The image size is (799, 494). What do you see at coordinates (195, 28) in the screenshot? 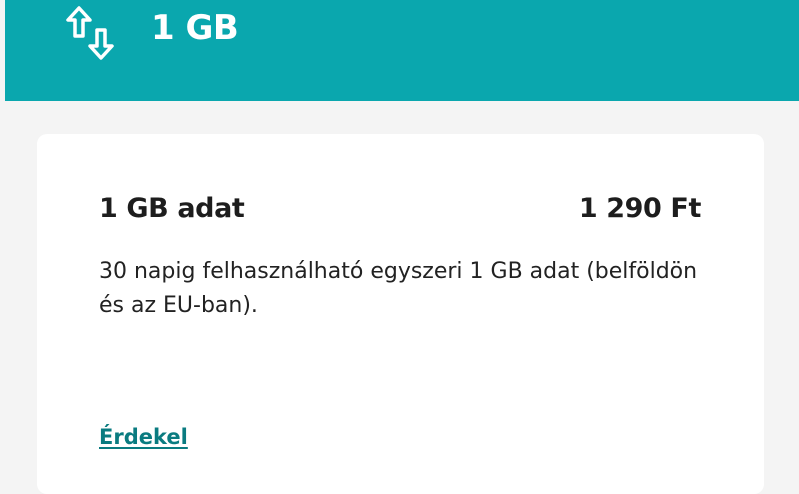
I see `header-title: 1 GB` at bounding box center [195, 28].